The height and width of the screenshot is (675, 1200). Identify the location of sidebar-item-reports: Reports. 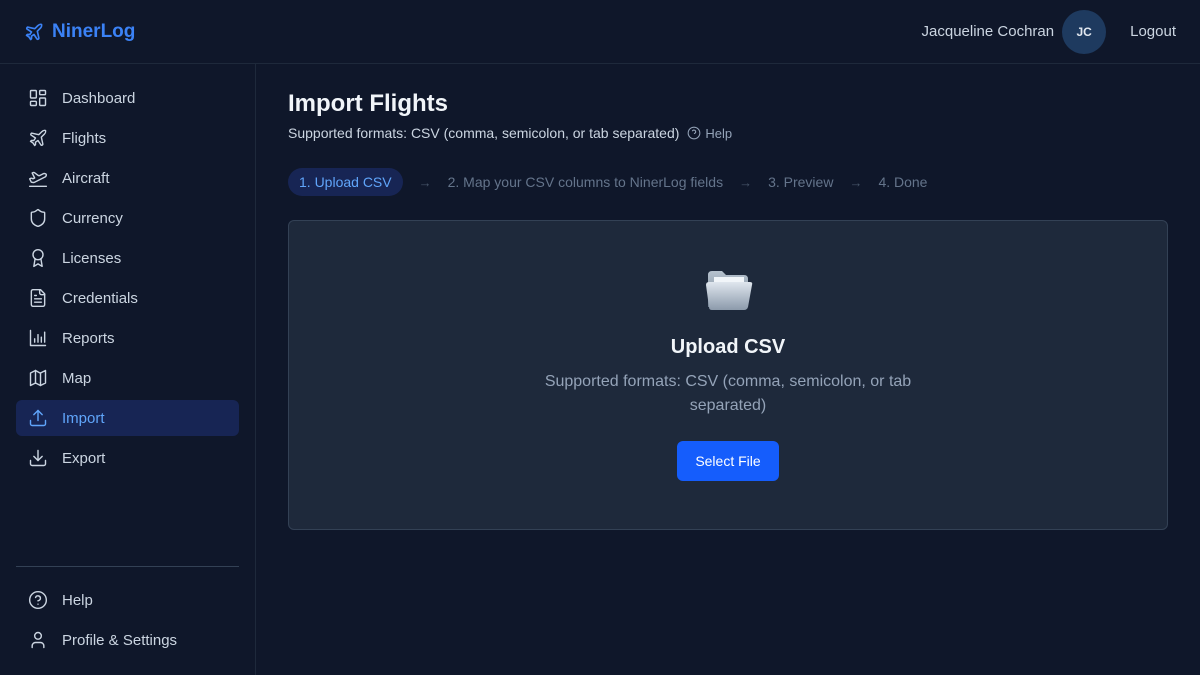
(127, 338).